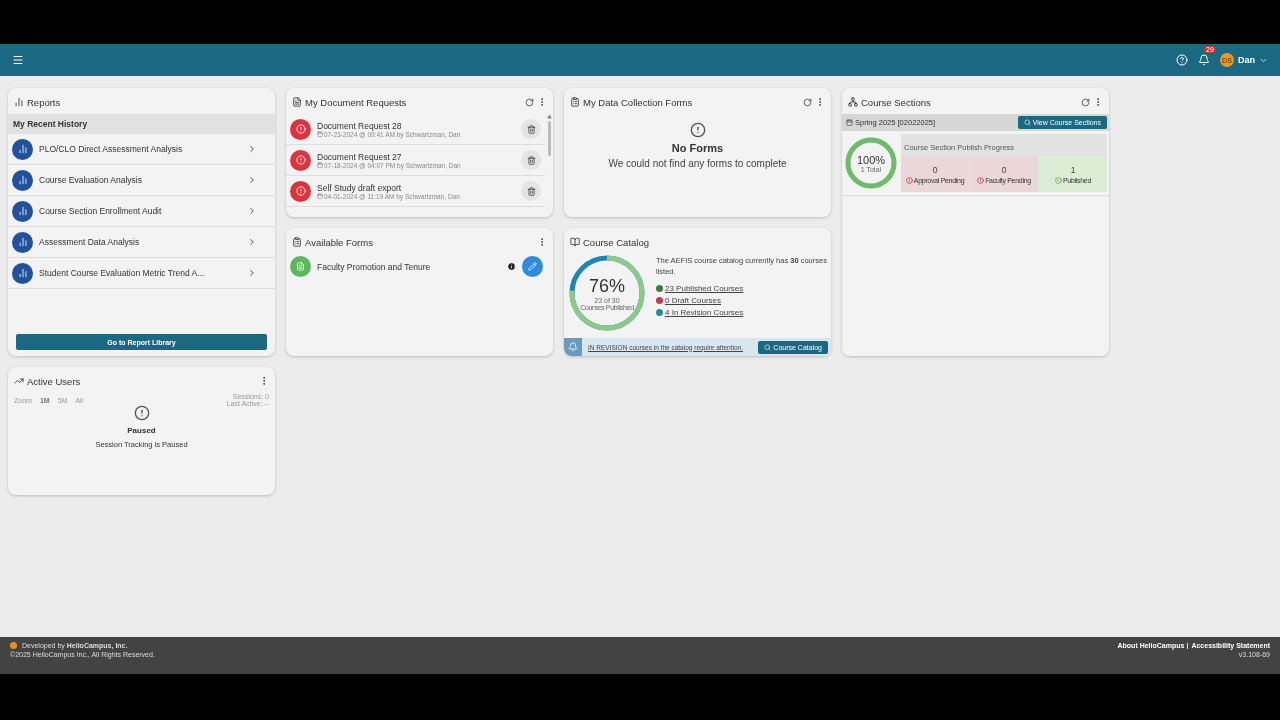 This screenshot has width=1280, height=720. What do you see at coordinates (638, 102) in the screenshot?
I see `card-title: My Data Collection Forms` at bounding box center [638, 102].